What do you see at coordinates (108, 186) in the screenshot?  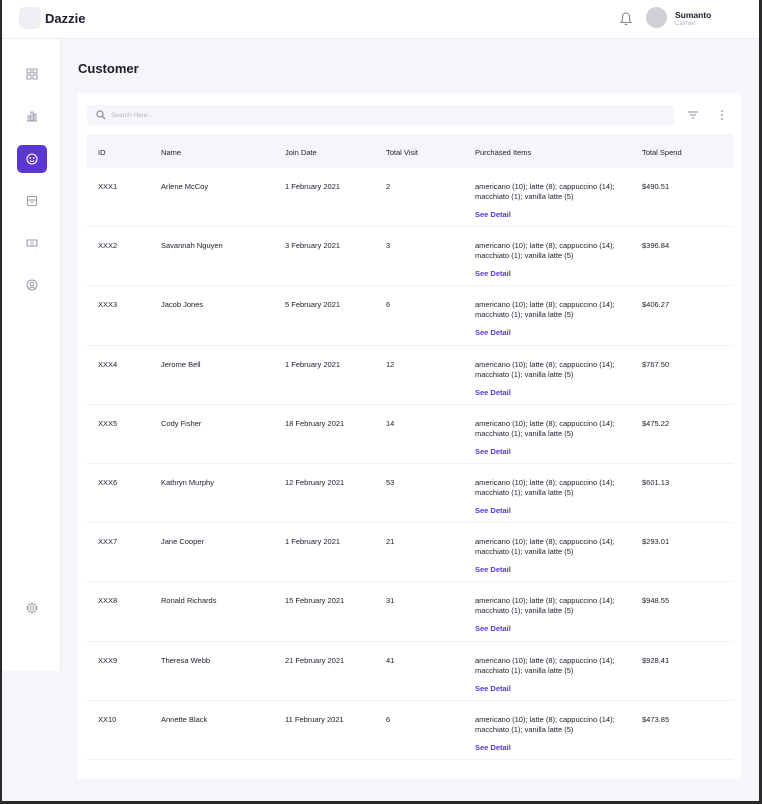 I see `cell-id: XXX1` at bounding box center [108, 186].